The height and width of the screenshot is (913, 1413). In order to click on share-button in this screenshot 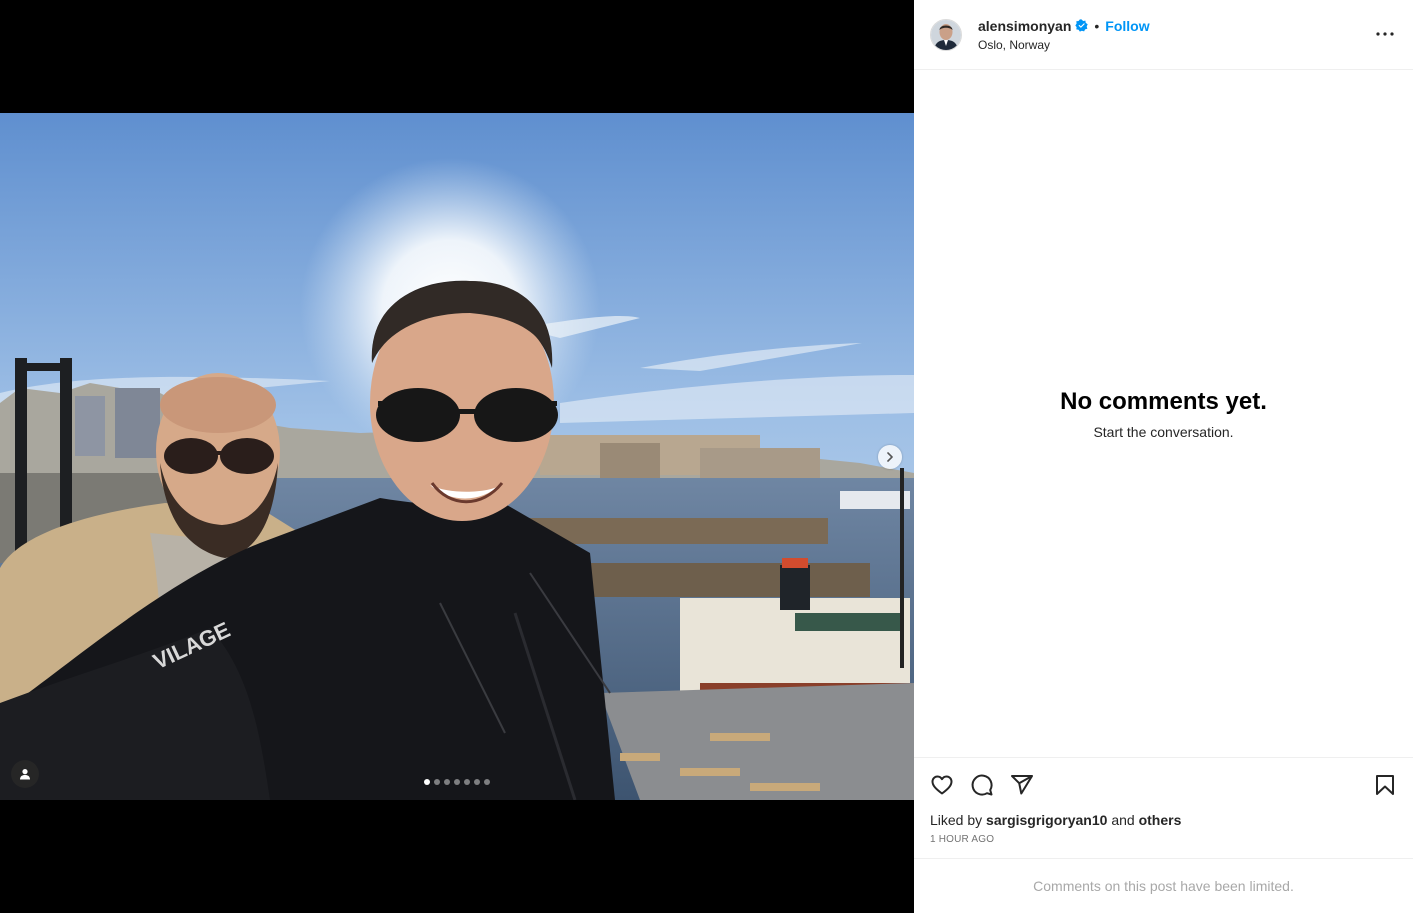, I will do `click(1022, 785)`.